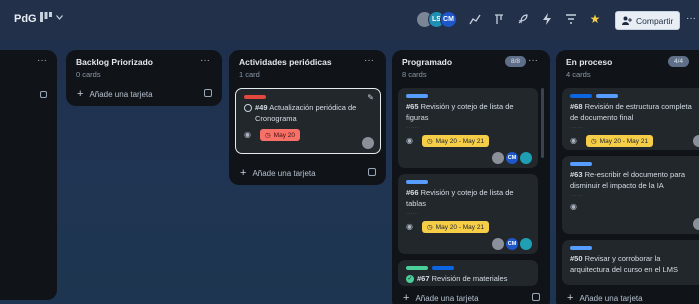 Image resolution: width=699 pixels, height=304 pixels. I want to click on add-person-icon, so click(627, 20).